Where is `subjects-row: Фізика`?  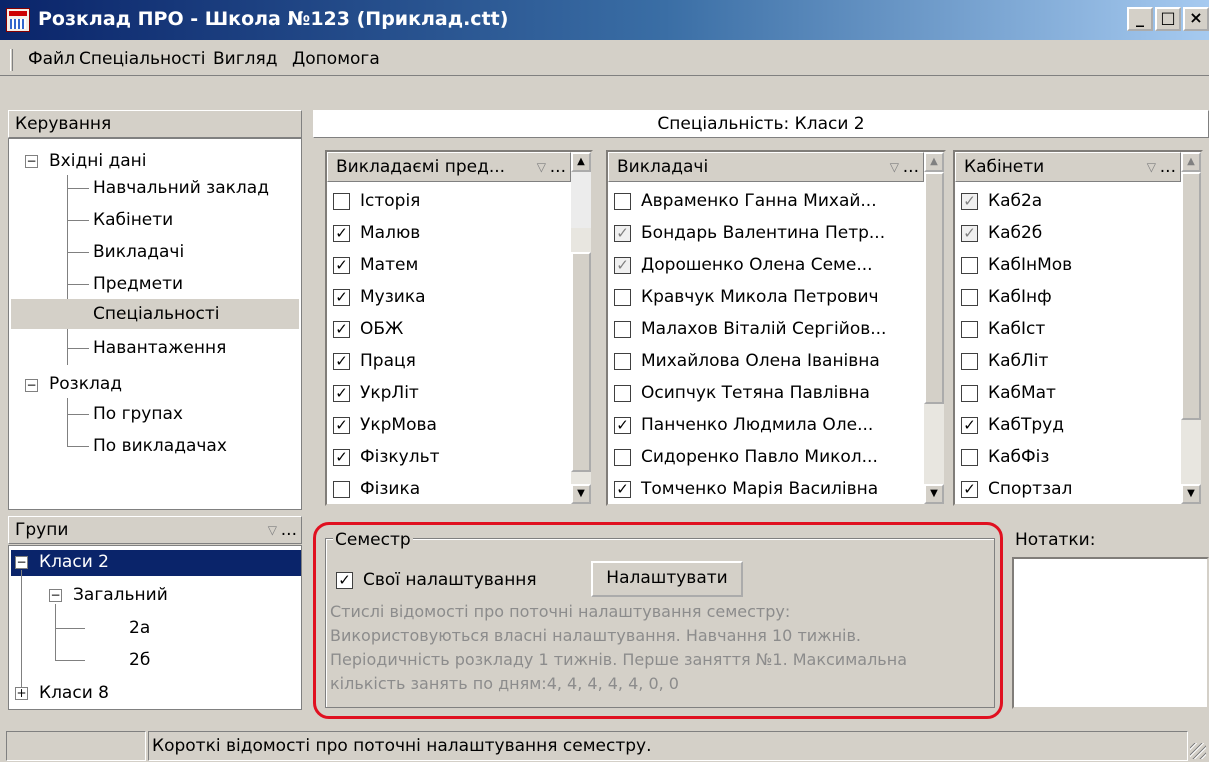 subjects-row: Фізика is located at coordinates (376, 489).